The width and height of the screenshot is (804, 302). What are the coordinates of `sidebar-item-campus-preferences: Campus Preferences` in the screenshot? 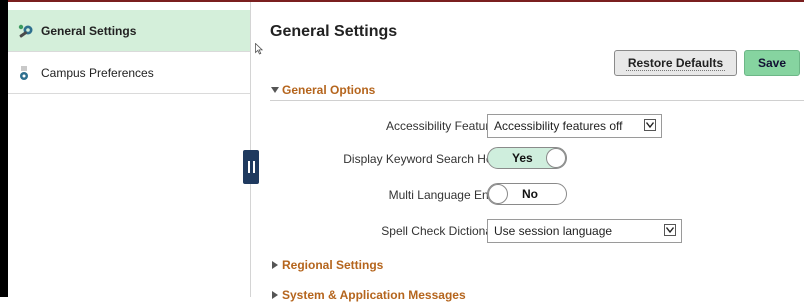 It's located at (129, 73).